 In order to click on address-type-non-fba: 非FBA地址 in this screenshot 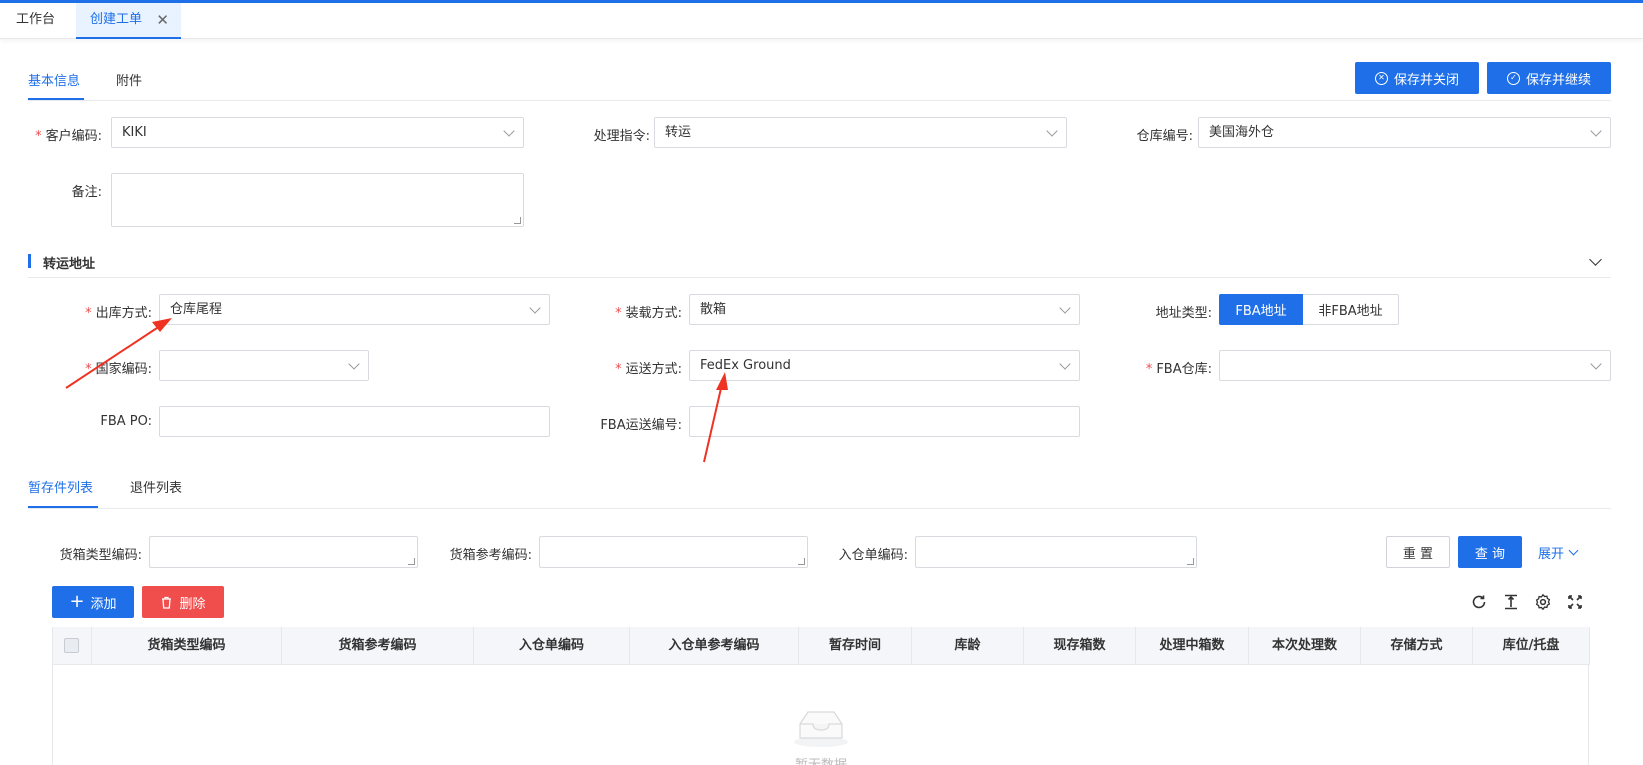, I will do `click(1351, 309)`.